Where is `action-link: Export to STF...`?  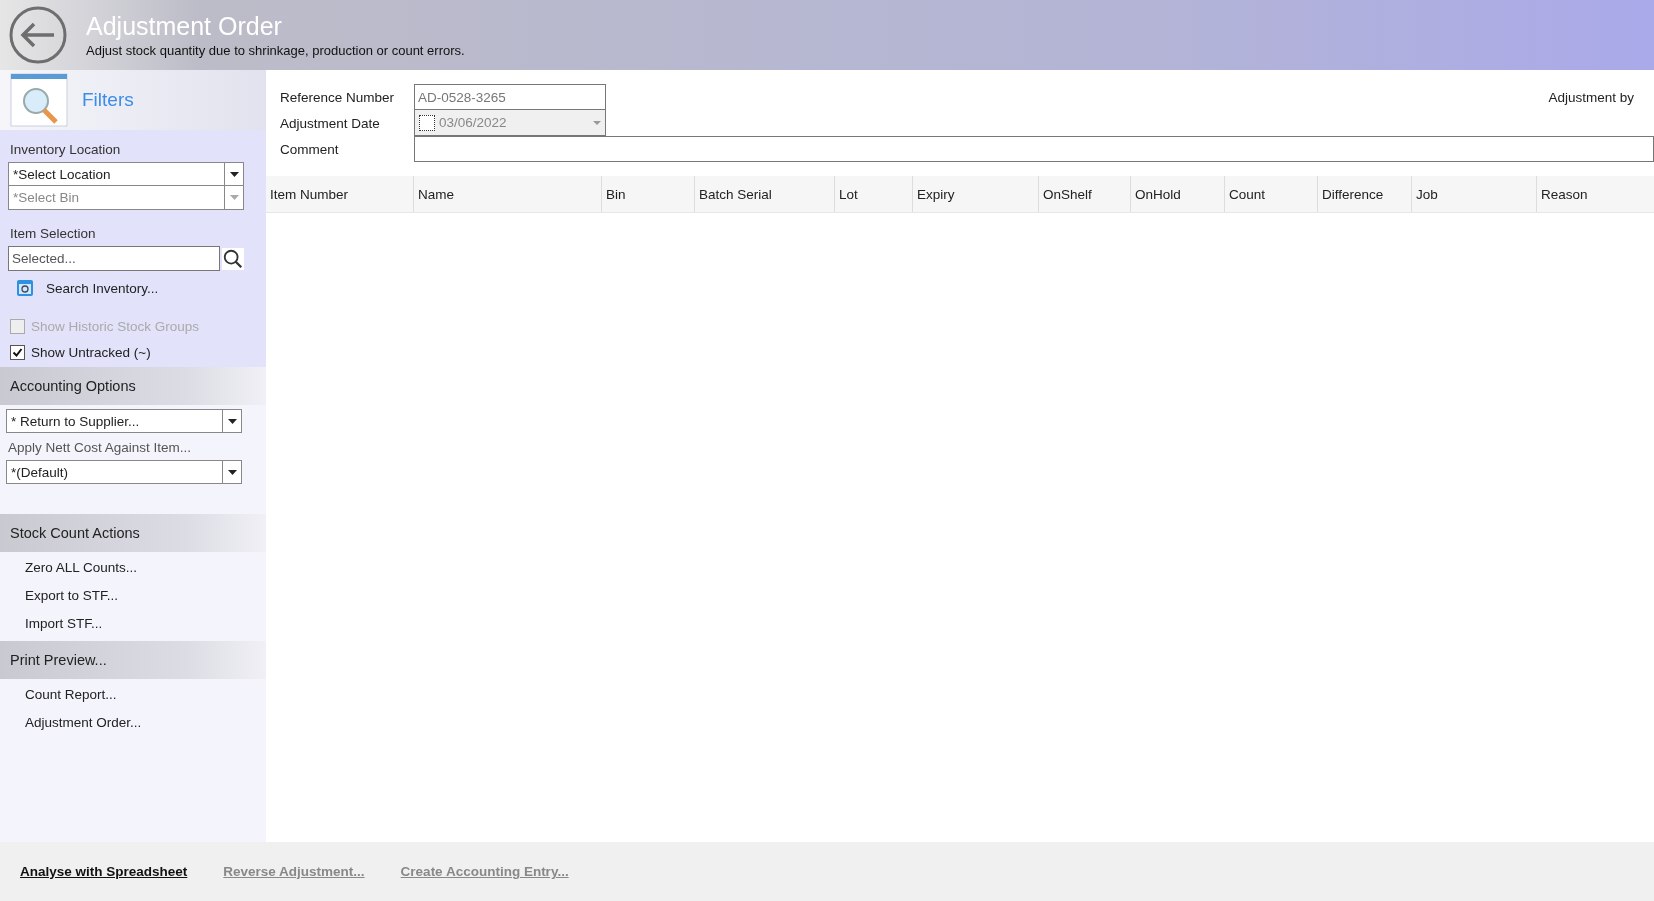
action-link: Export to STF... is located at coordinates (145, 595).